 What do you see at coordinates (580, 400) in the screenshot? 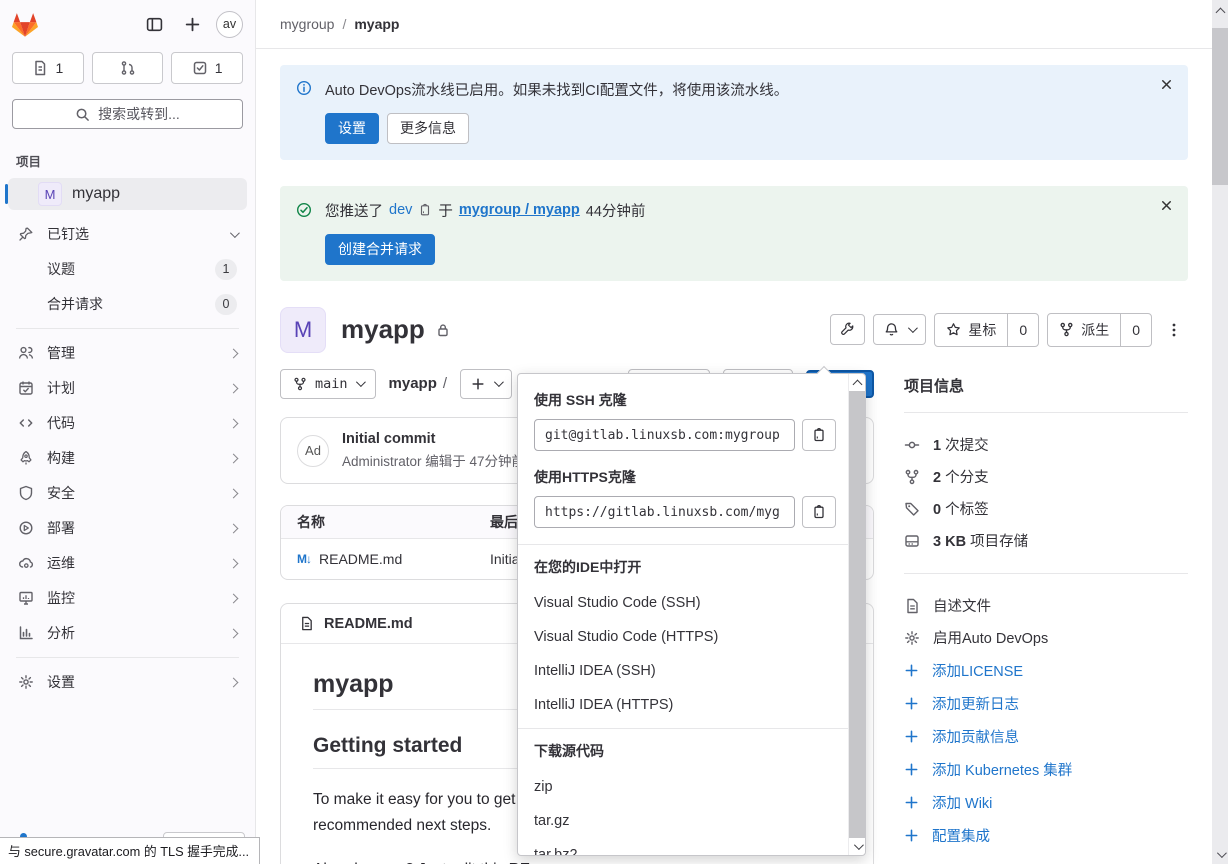
I see `ssh-clone-label: 使用 SSH 克隆` at bounding box center [580, 400].